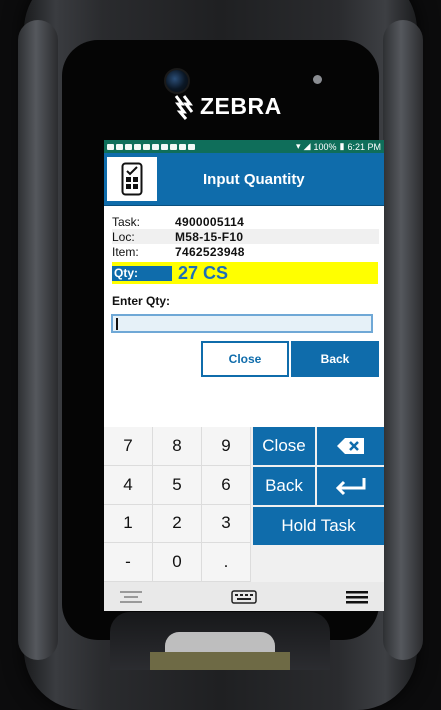 This screenshot has width=441, height=710. What do you see at coordinates (245, 273) in the screenshot?
I see `qty-row: Qty: 27 CS` at bounding box center [245, 273].